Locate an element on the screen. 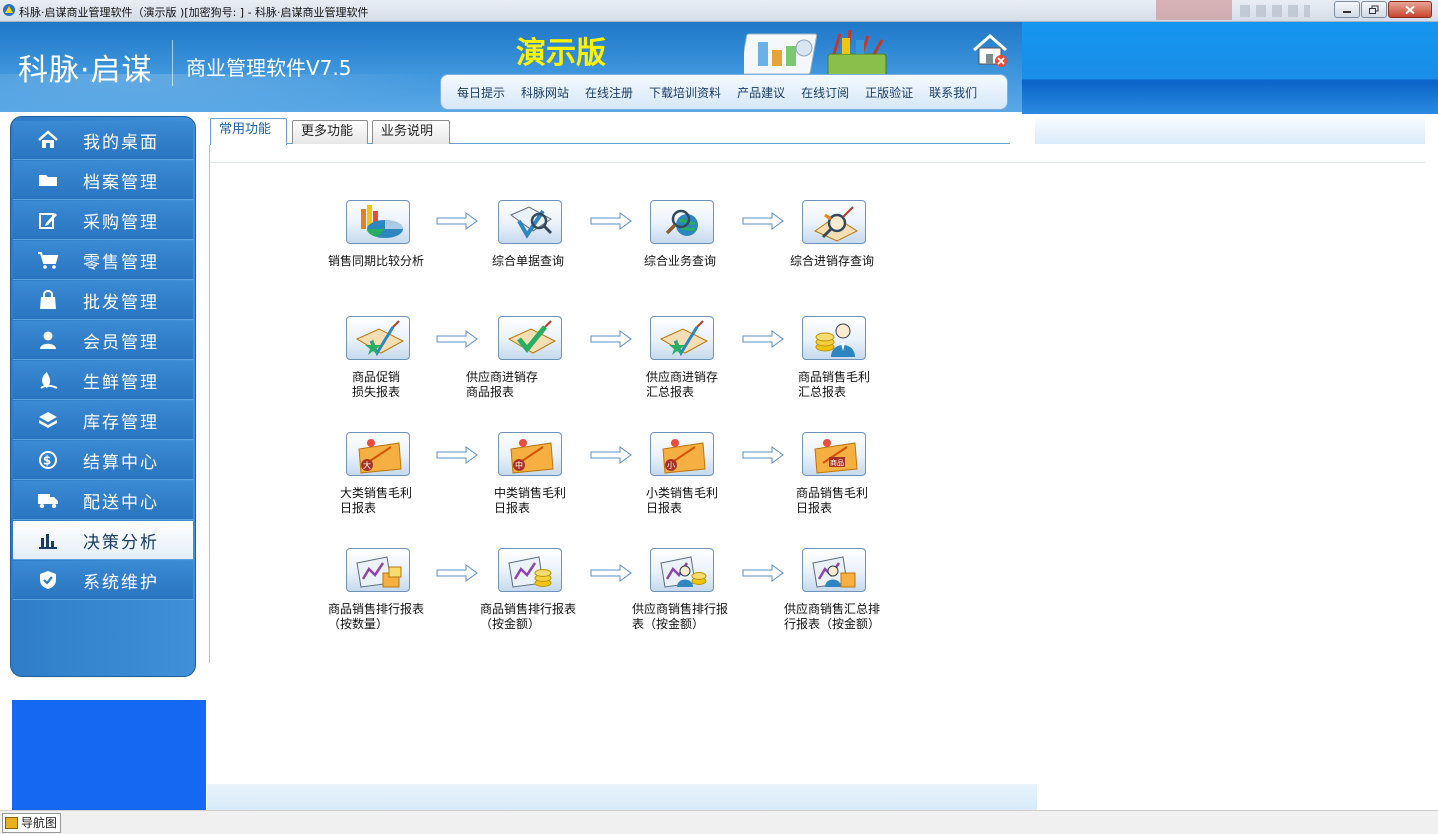  sidebar-item-decision-analysis: 决策分析 is located at coordinates (103, 540).